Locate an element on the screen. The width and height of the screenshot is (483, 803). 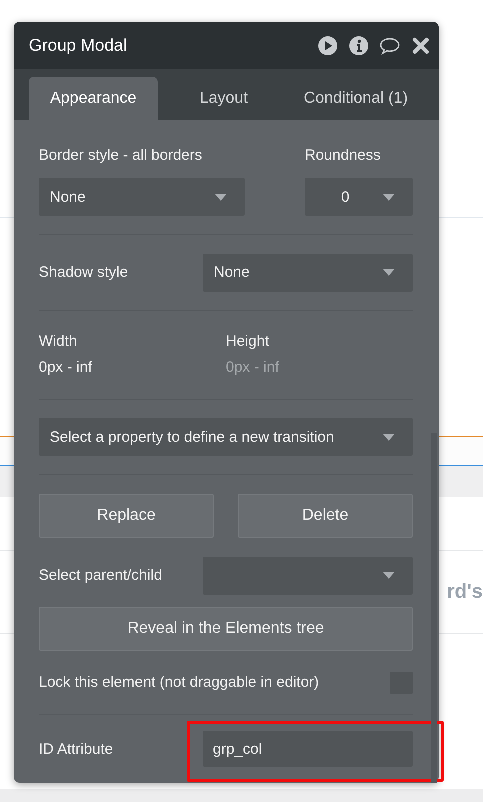
border-style-dropdown: None is located at coordinates (142, 197).